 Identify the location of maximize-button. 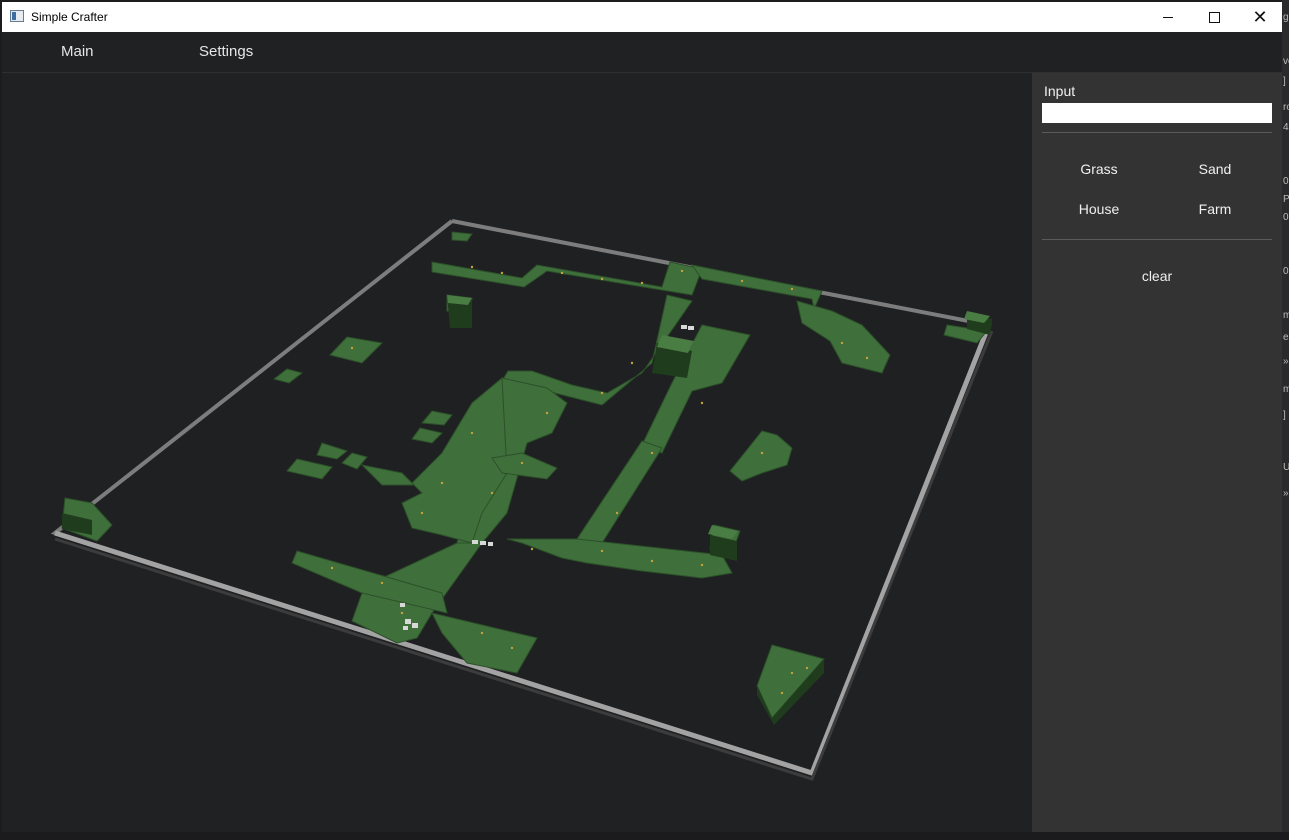
(1214, 17).